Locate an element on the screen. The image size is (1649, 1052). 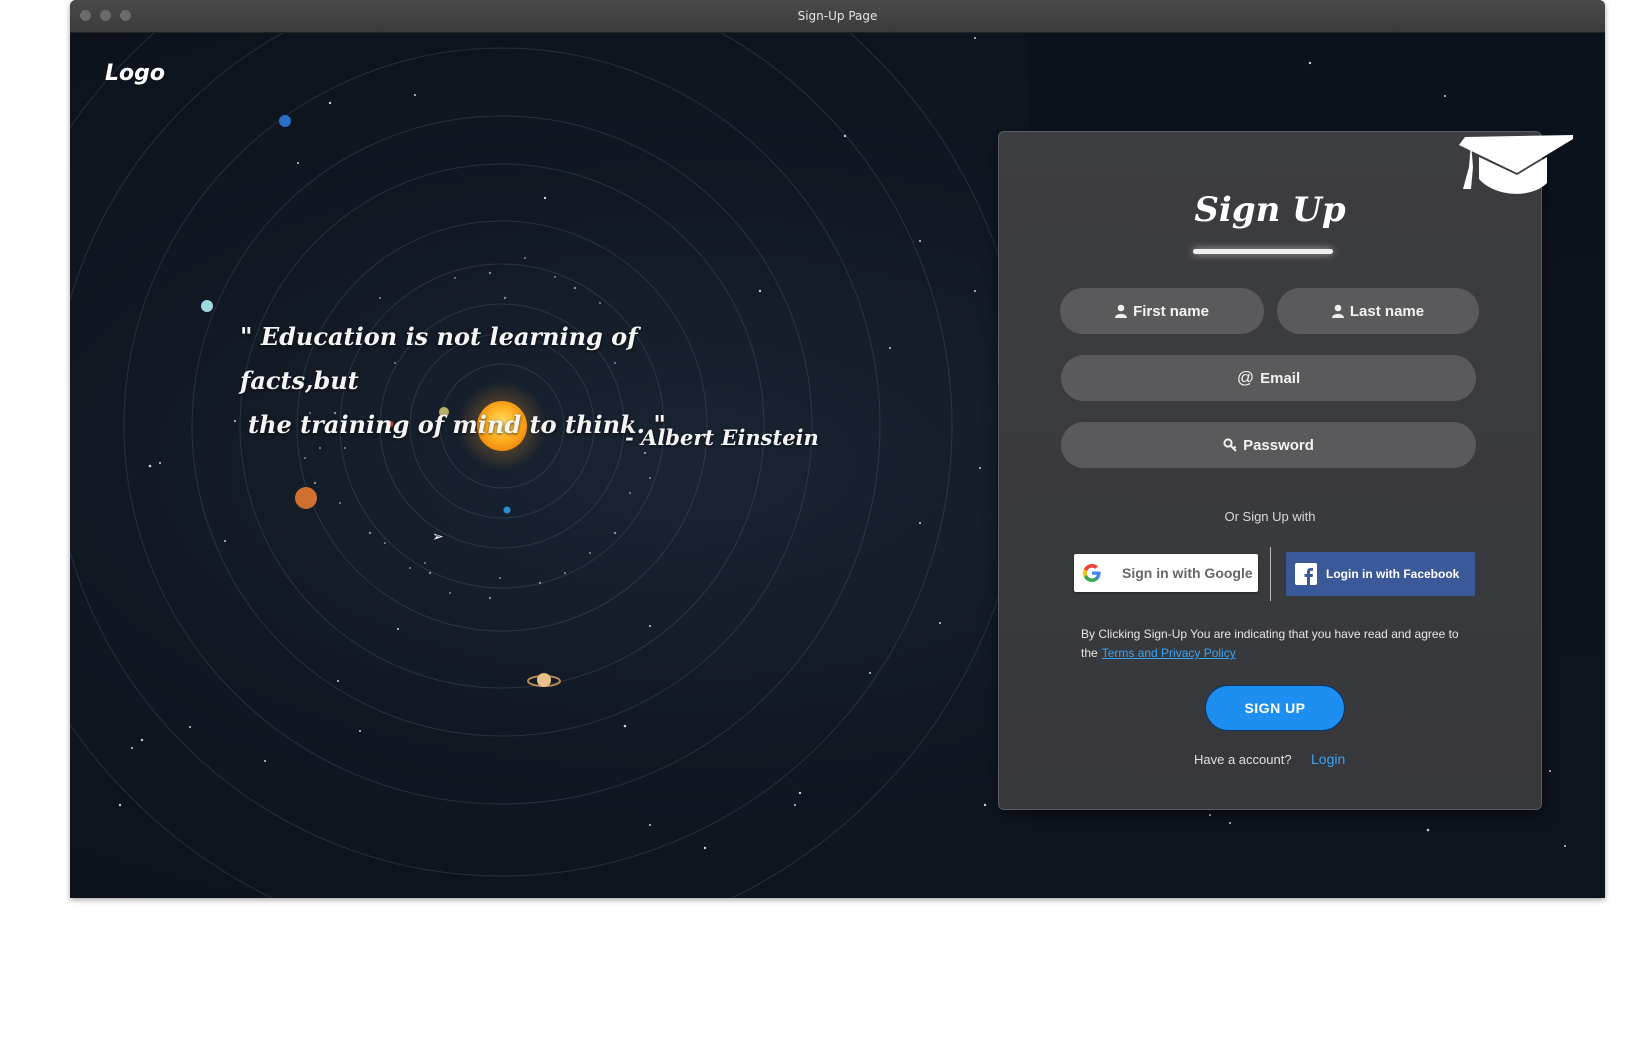
planet-earth is located at coordinates (507, 510).